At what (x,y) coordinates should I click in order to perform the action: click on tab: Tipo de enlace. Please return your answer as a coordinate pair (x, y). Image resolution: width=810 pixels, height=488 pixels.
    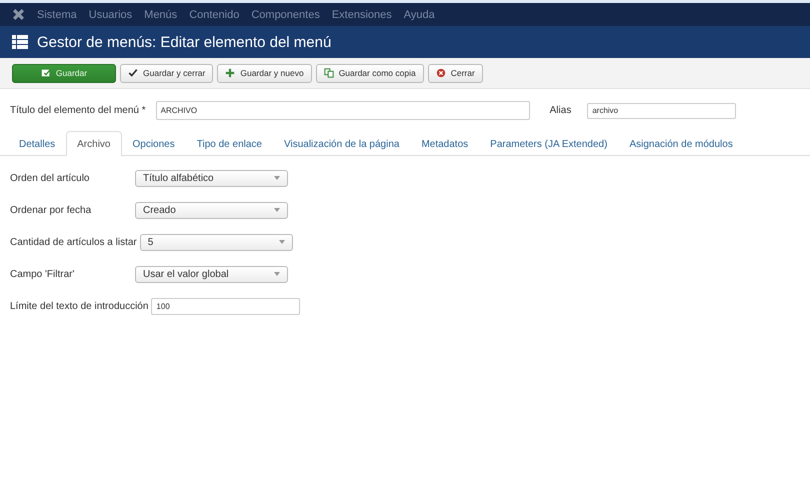
    Looking at the image, I should click on (229, 143).